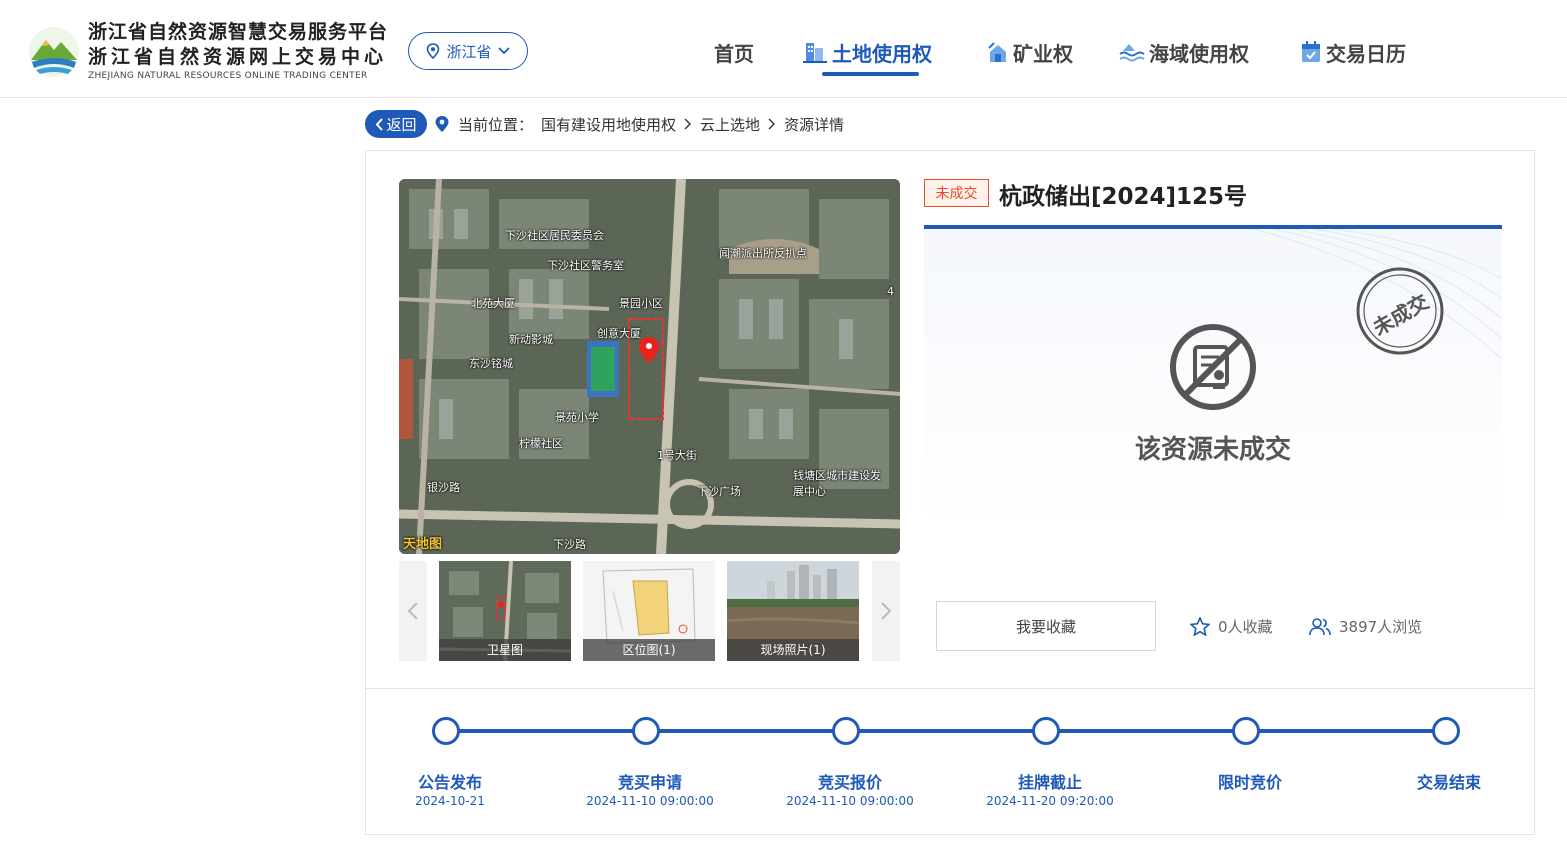  What do you see at coordinates (815, 53) in the screenshot?
I see `building-icon` at bounding box center [815, 53].